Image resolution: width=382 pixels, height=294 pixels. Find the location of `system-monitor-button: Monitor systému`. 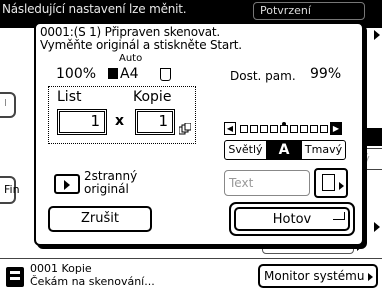

system-monitor-button: Monitor systému is located at coordinates (318, 276).